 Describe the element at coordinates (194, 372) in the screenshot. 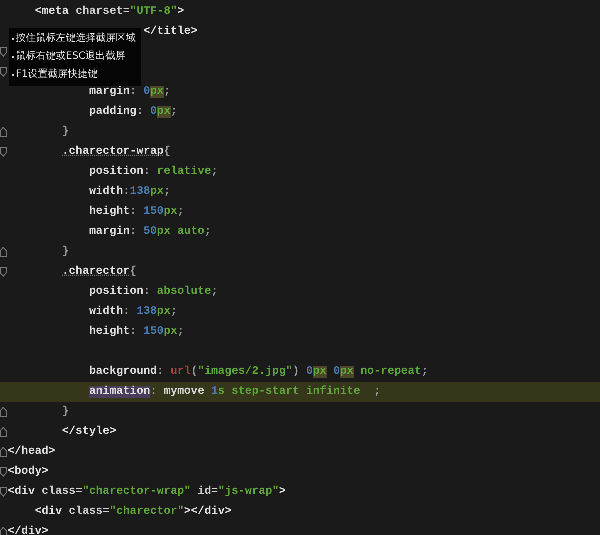

I see `code-token: (` at that location.